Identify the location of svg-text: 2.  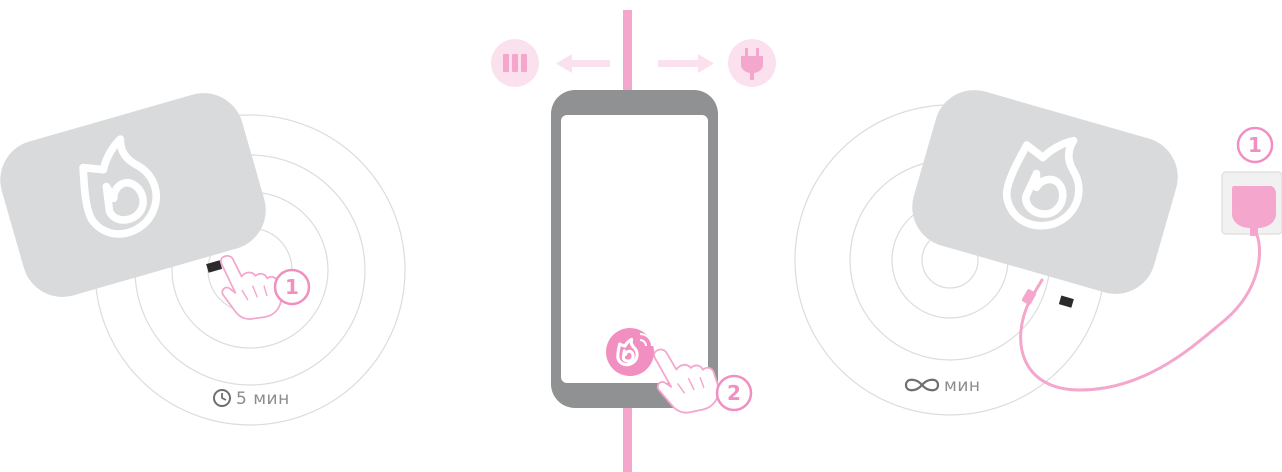
(734, 393).